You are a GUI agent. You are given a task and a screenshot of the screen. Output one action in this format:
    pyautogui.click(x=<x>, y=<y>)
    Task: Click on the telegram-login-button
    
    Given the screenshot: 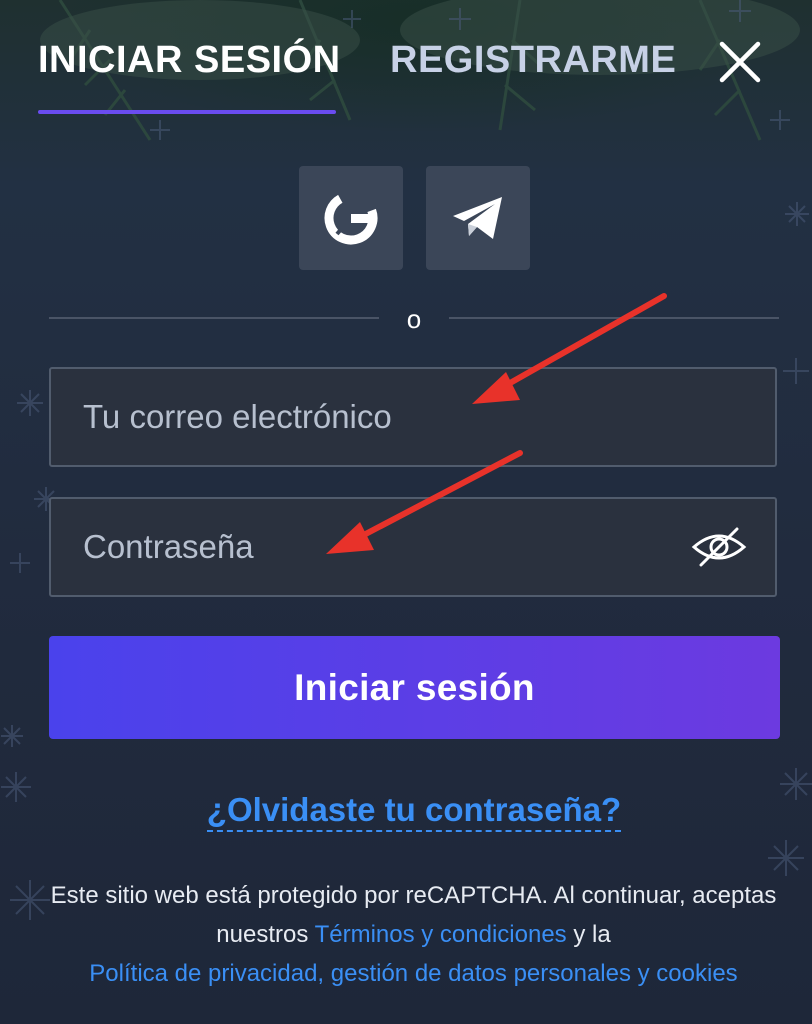 What is the action you would take?
    pyautogui.click(x=478, y=218)
    